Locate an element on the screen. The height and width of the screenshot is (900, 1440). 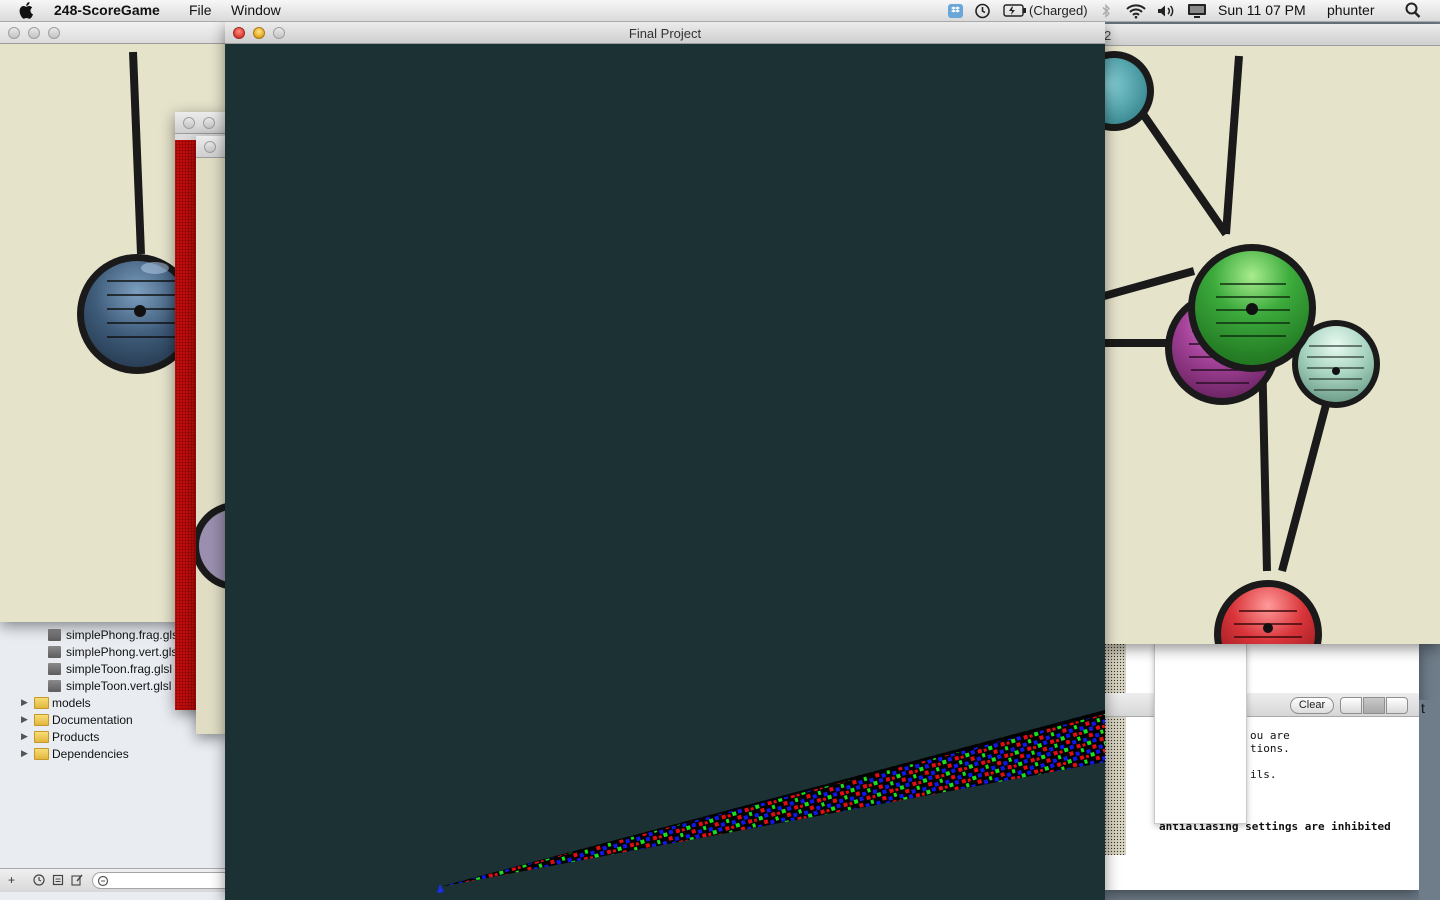
add-icon: + is located at coordinates (11, 880).